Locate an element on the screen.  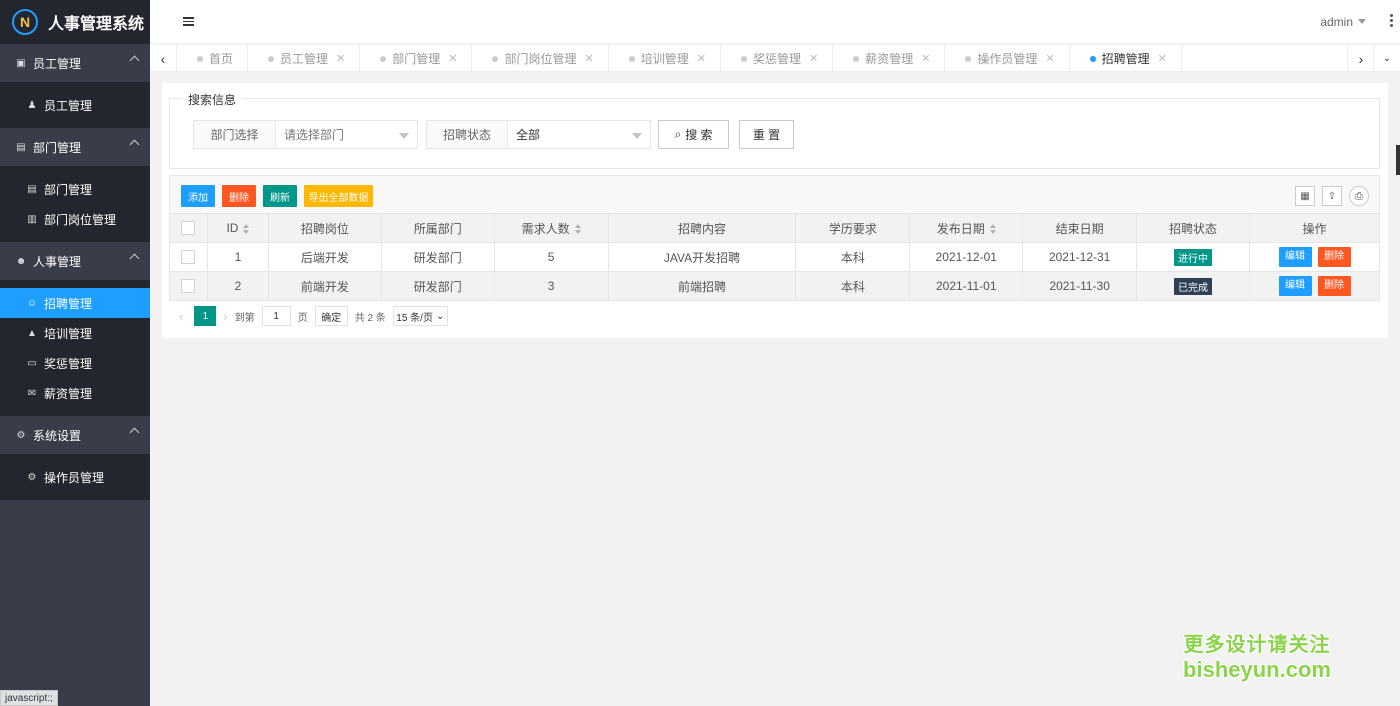
total-count: 共 2 条 is located at coordinates (370, 318).